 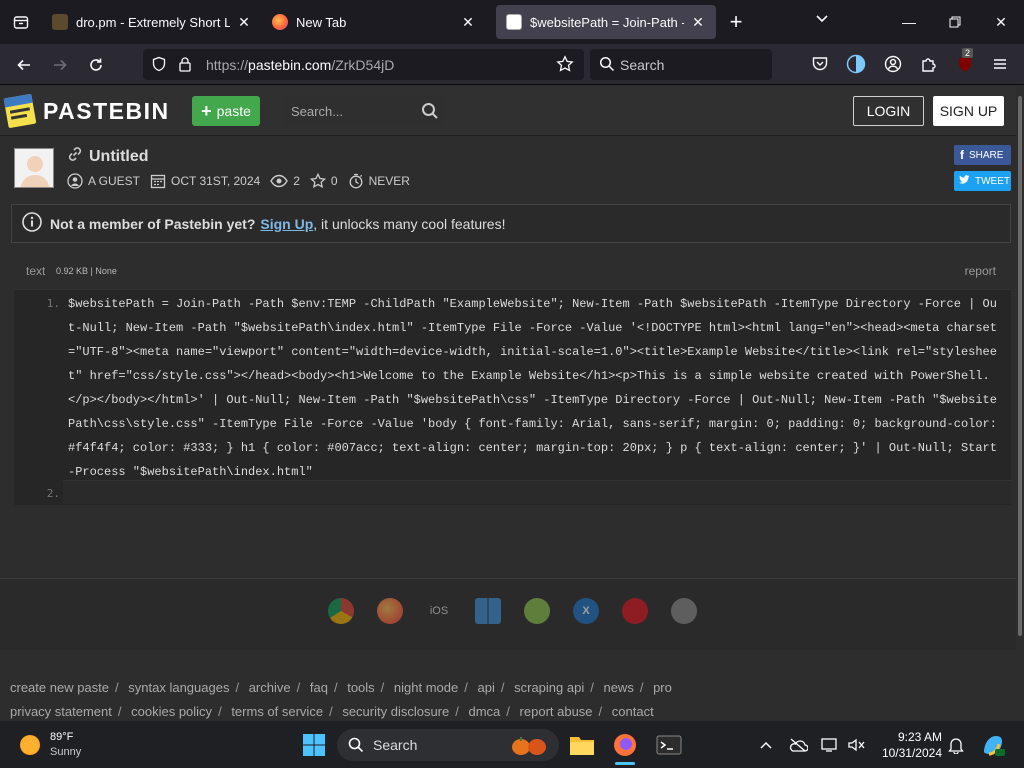 I want to click on search-icon, so click(x=430, y=112).